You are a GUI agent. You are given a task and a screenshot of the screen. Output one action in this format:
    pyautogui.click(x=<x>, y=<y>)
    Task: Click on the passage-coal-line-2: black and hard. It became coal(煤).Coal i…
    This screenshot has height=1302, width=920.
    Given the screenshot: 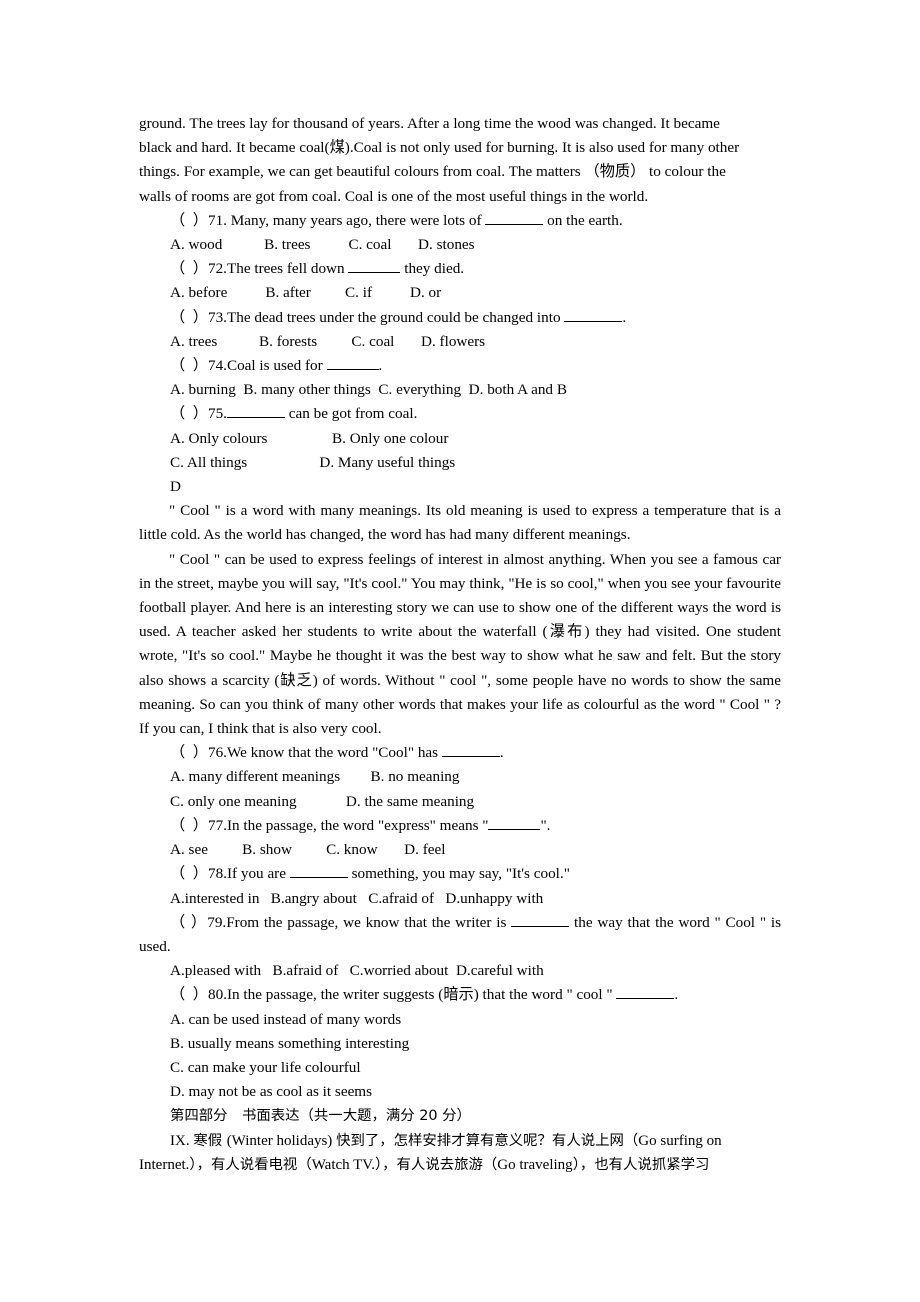 What is the action you would take?
    pyautogui.click(x=439, y=148)
    